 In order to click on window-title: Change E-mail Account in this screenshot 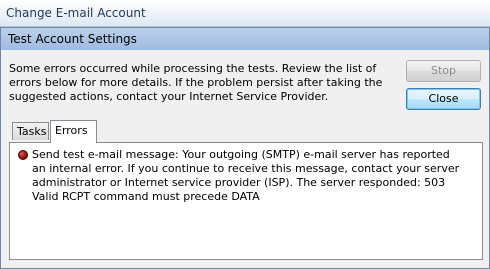, I will do `click(76, 13)`.